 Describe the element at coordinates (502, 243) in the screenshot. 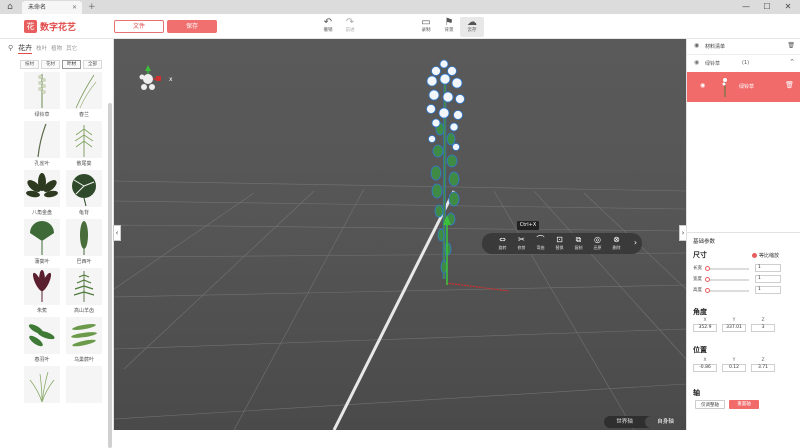

I see `rotate-button: ⇔ 旋转` at that location.